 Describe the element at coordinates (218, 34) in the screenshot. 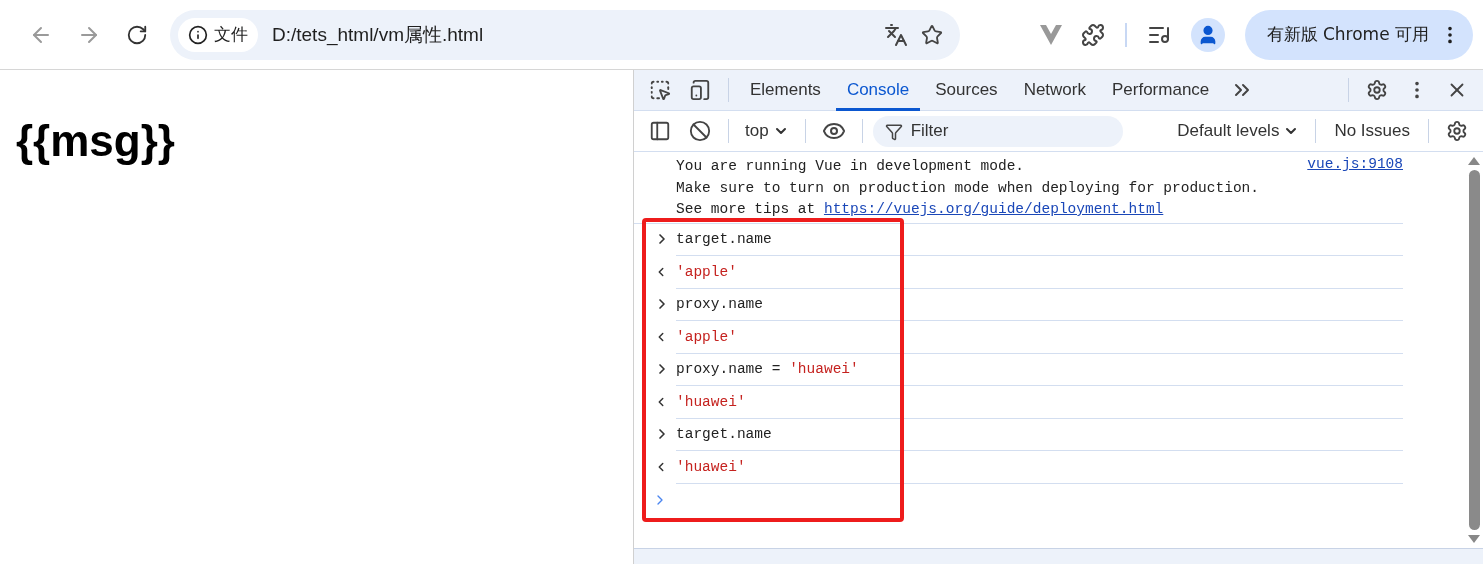

I see `site-info-button: 文件` at that location.